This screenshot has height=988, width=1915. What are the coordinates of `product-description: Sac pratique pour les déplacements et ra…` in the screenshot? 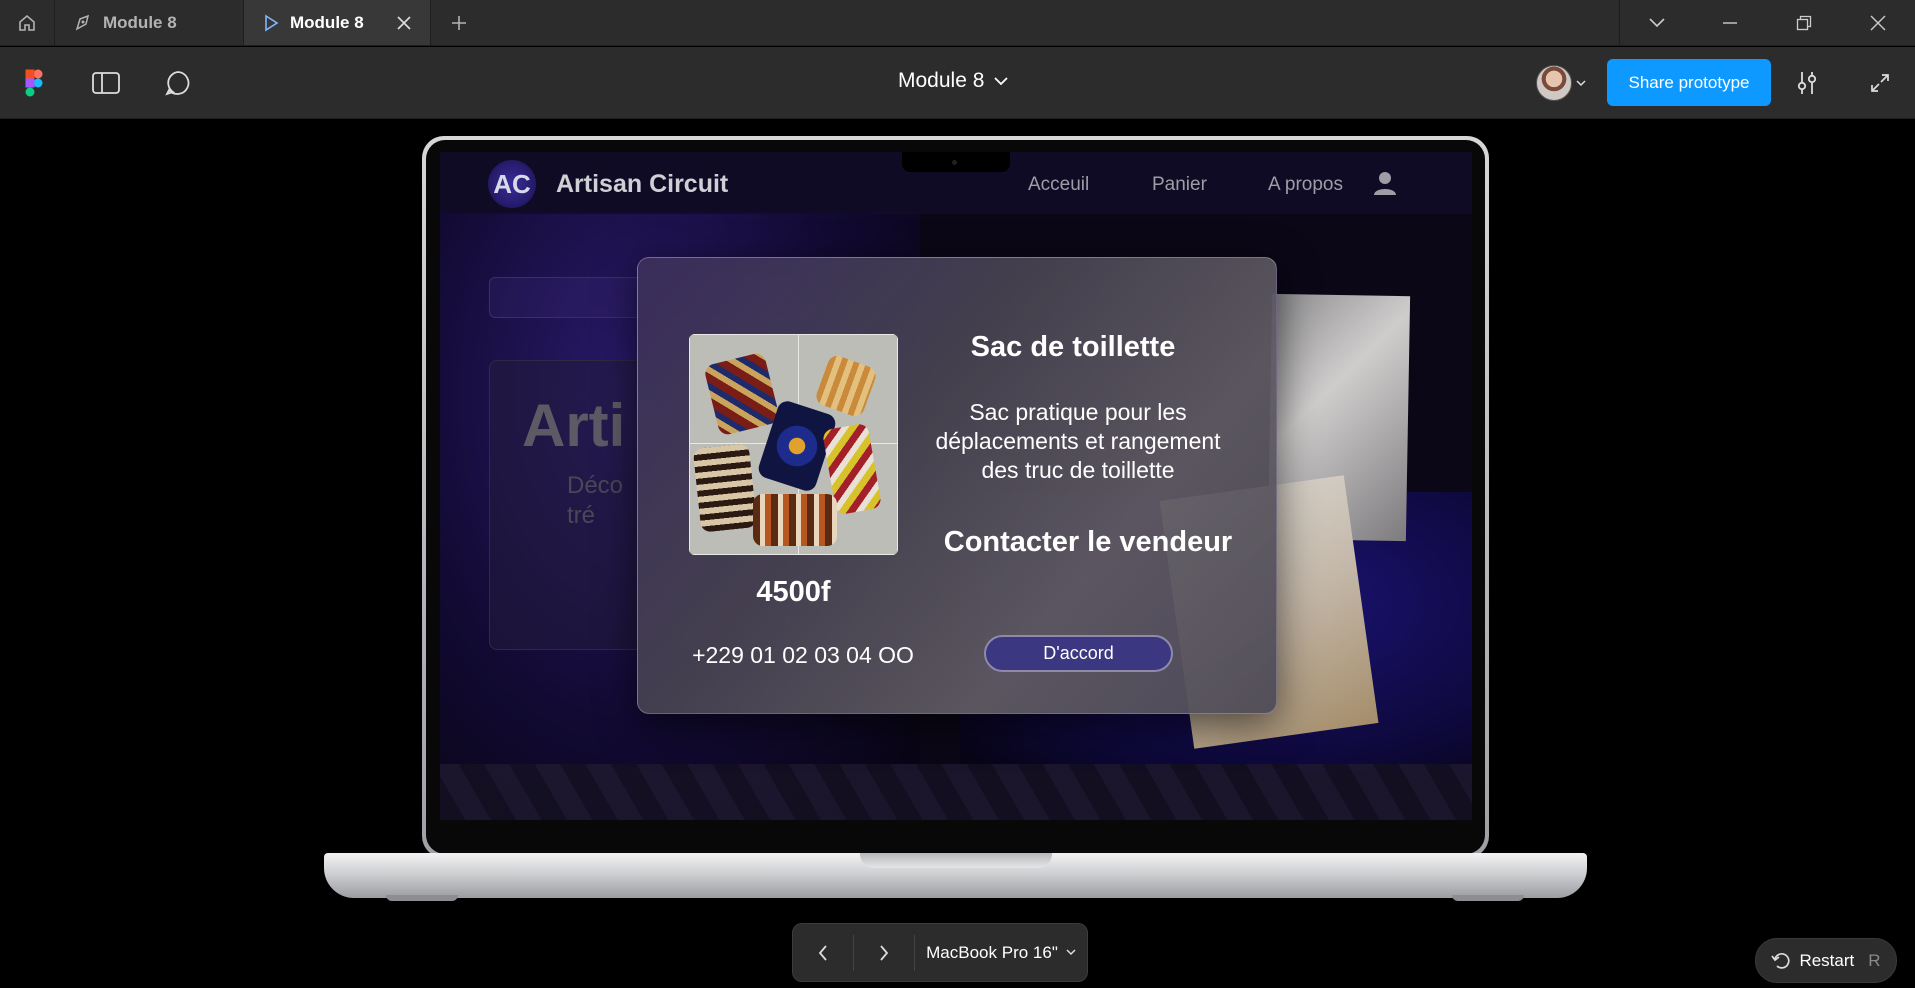 It's located at (1078, 441).